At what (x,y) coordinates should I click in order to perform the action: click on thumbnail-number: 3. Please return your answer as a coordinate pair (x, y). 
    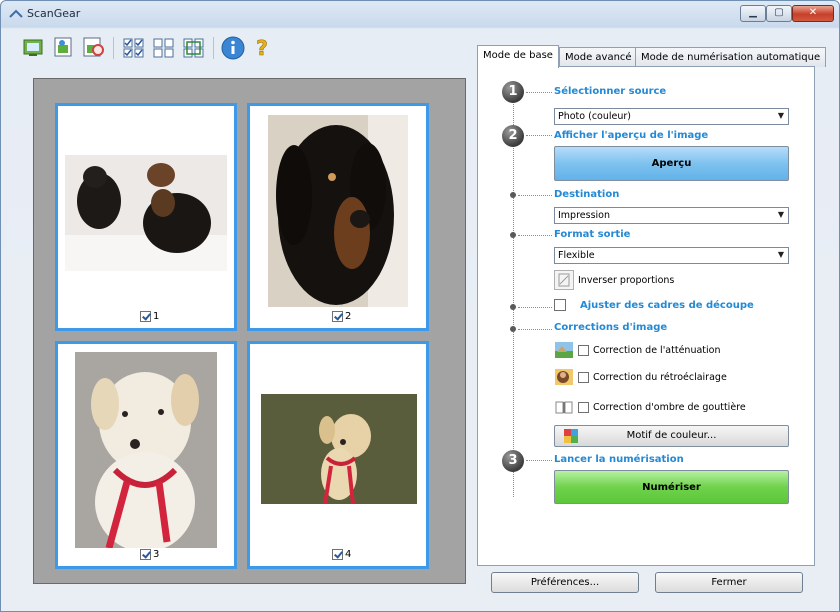
    Looking at the image, I should click on (156, 554).